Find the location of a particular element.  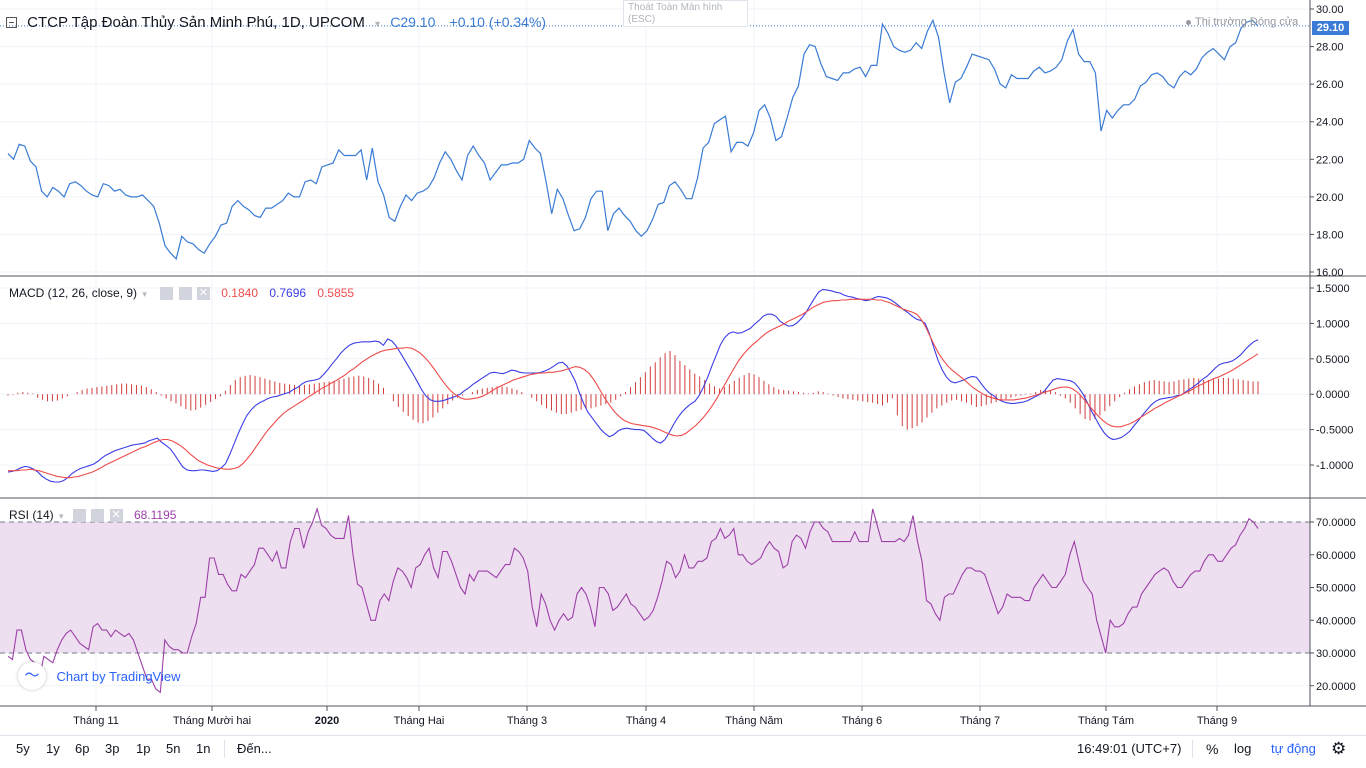

market-status: Thị trường Đóng cửa is located at coordinates (1242, 22).